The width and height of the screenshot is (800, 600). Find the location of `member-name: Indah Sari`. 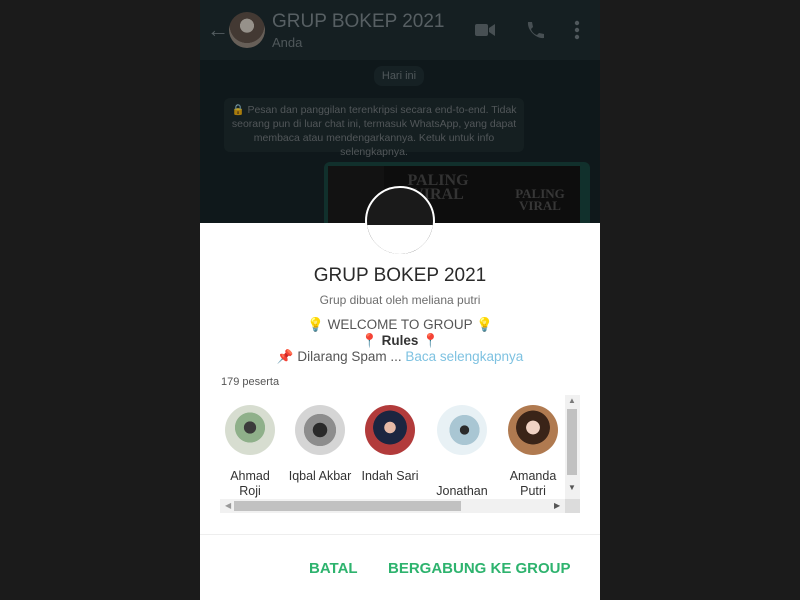

member-name: Indah Sari is located at coordinates (390, 476).